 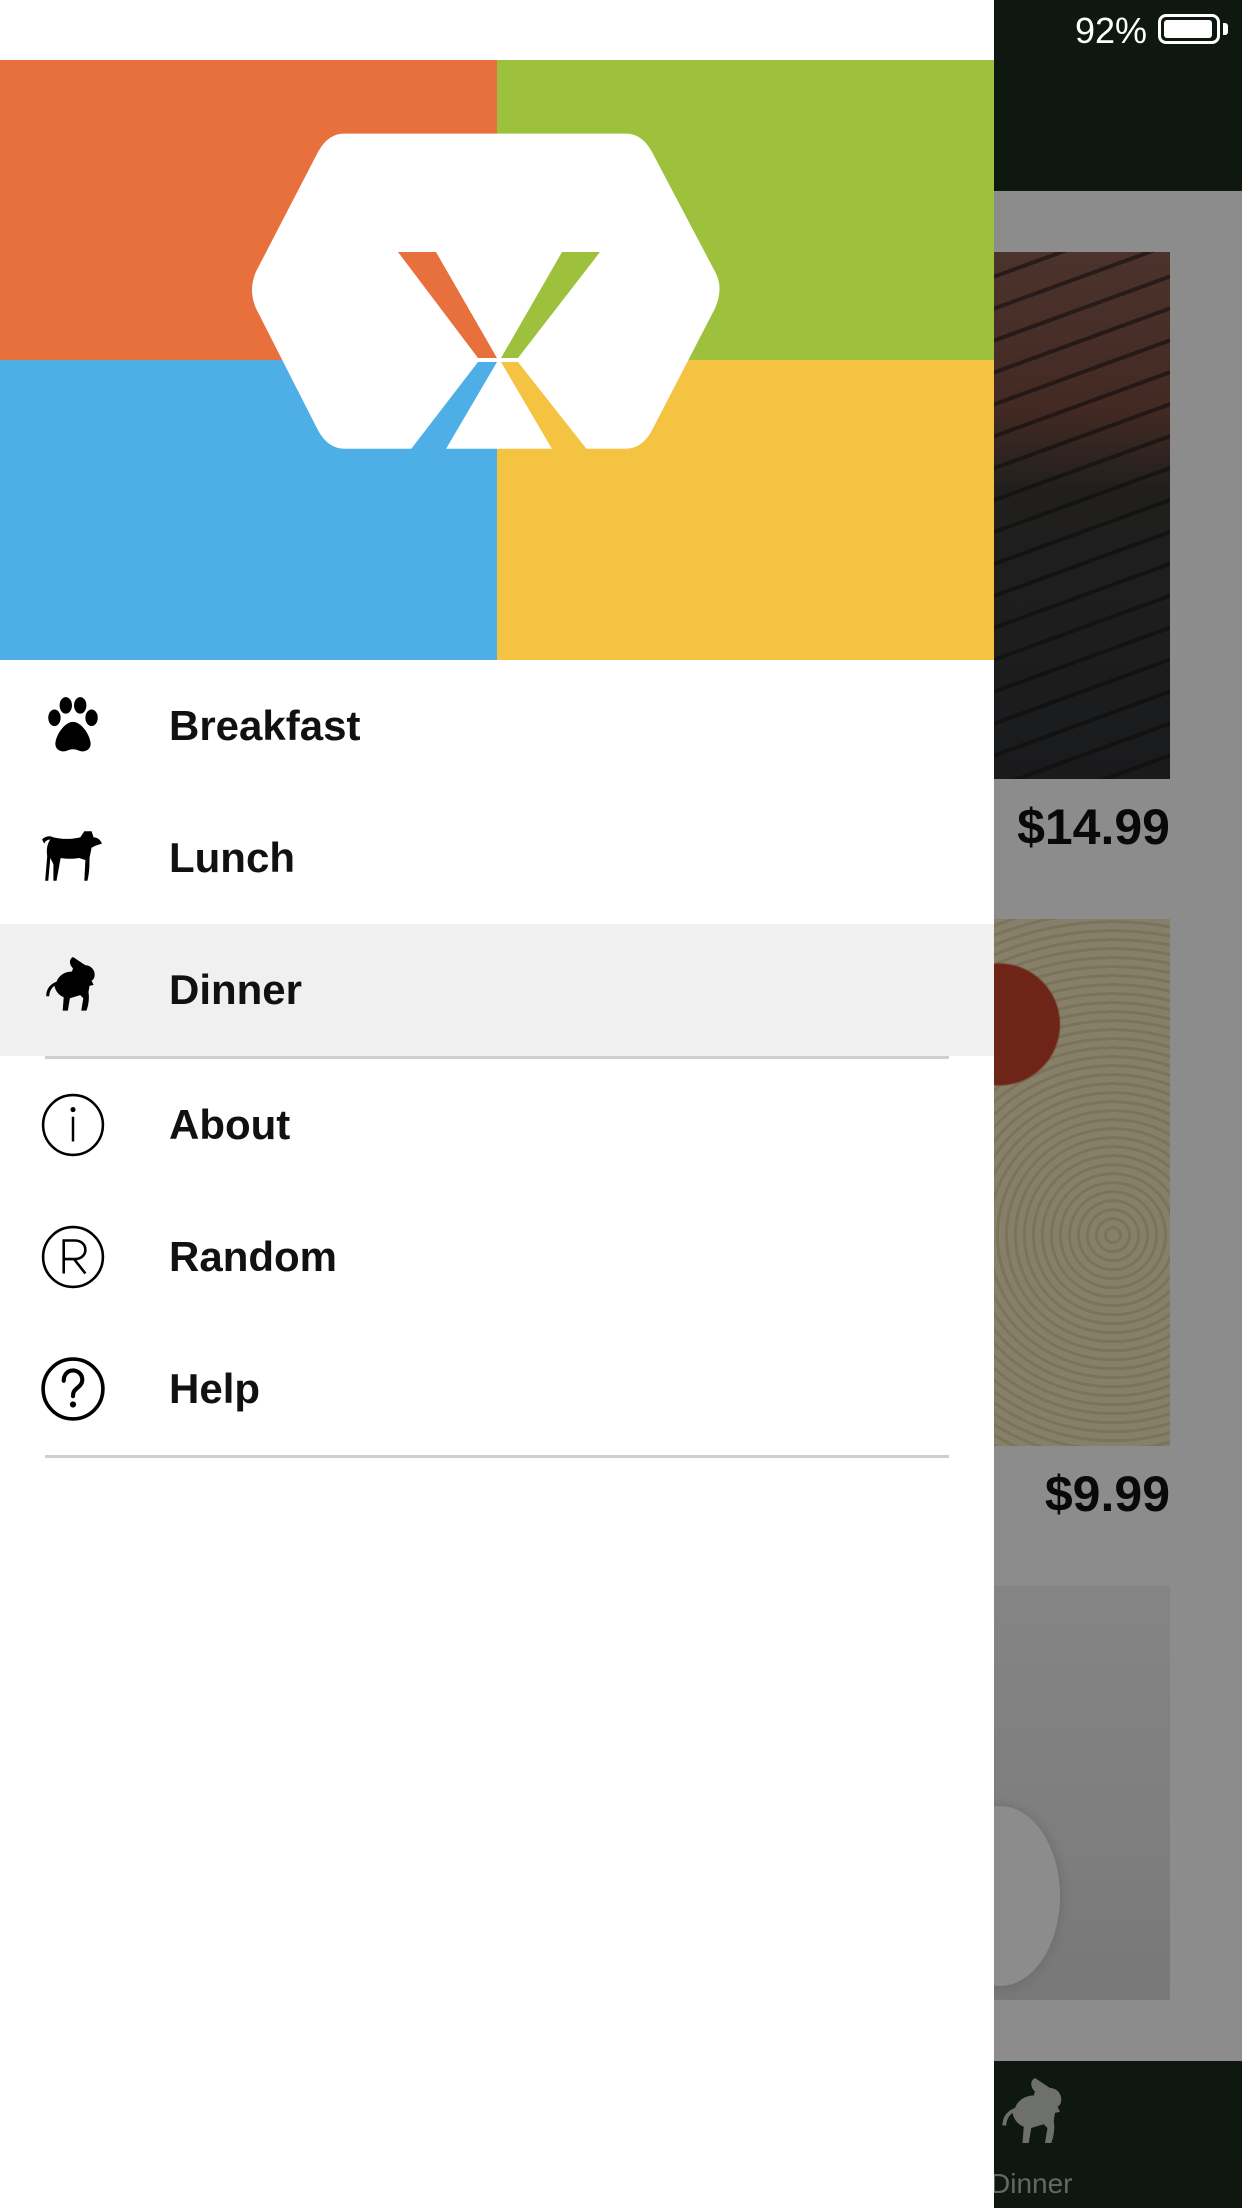 I want to click on paw-icon, so click(x=73, y=724).